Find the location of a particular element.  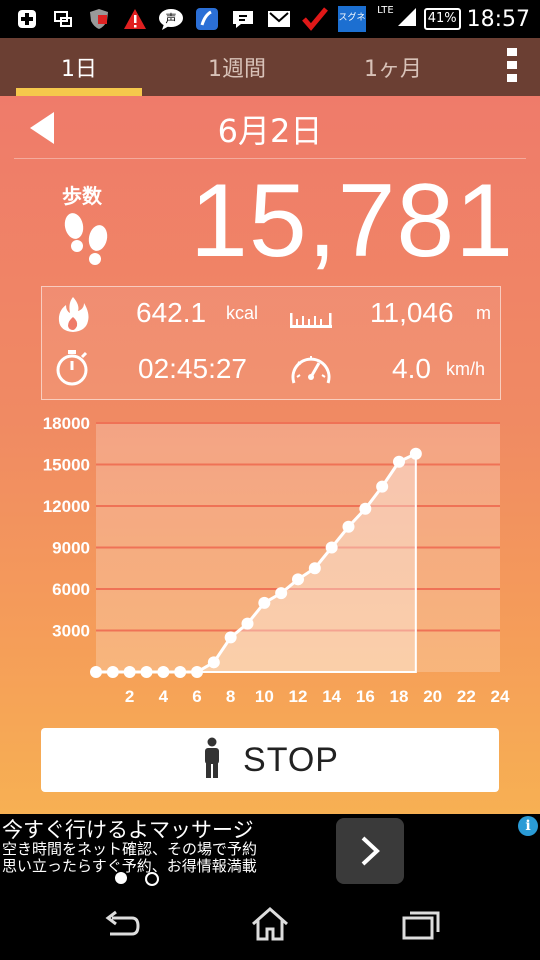

sugune-icon: スグネ is located at coordinates (352, 19).